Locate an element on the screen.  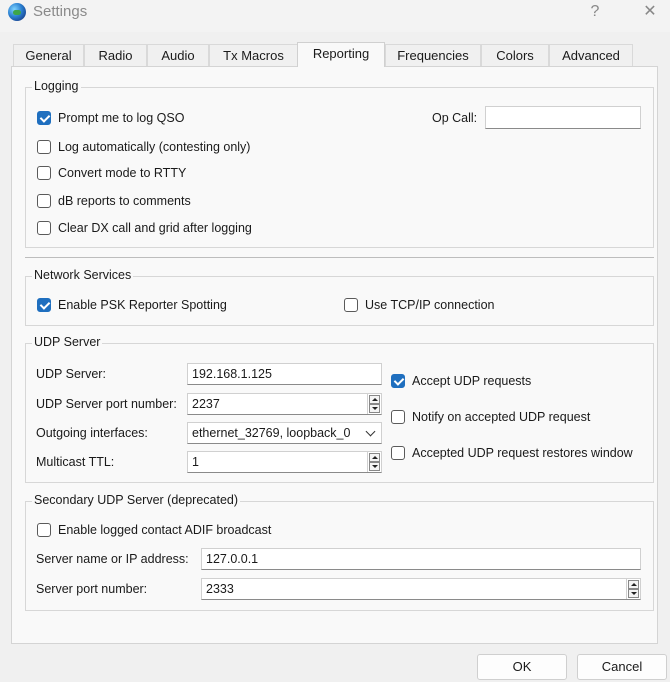
network-services-title: Network Services is located at coordinates (83, 275).